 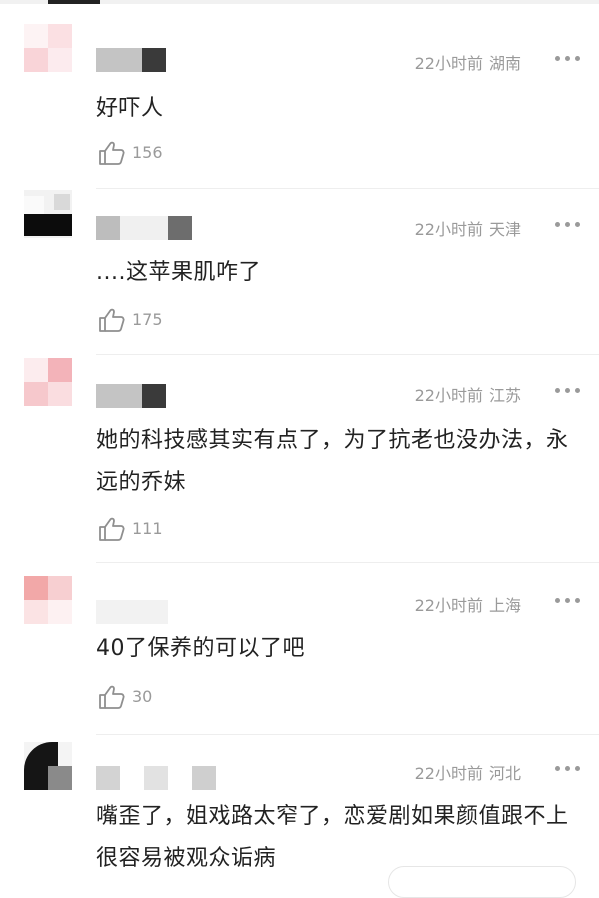 What do you see at coordinates (504, 63) in the screenshot?
I see `comment-region: 湖南` at bounding box center [504, 63].